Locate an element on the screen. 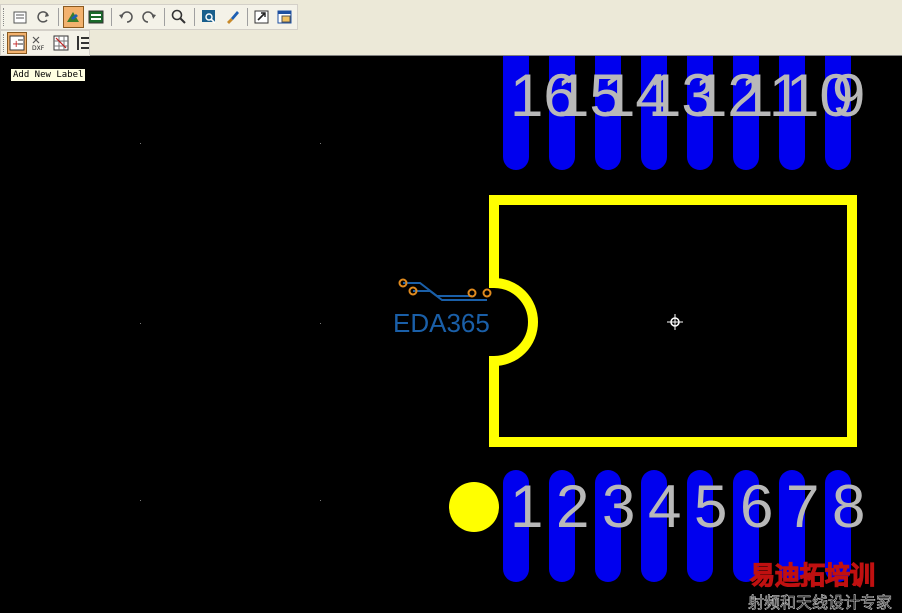  brush-button is located at coordinates (232, 17).